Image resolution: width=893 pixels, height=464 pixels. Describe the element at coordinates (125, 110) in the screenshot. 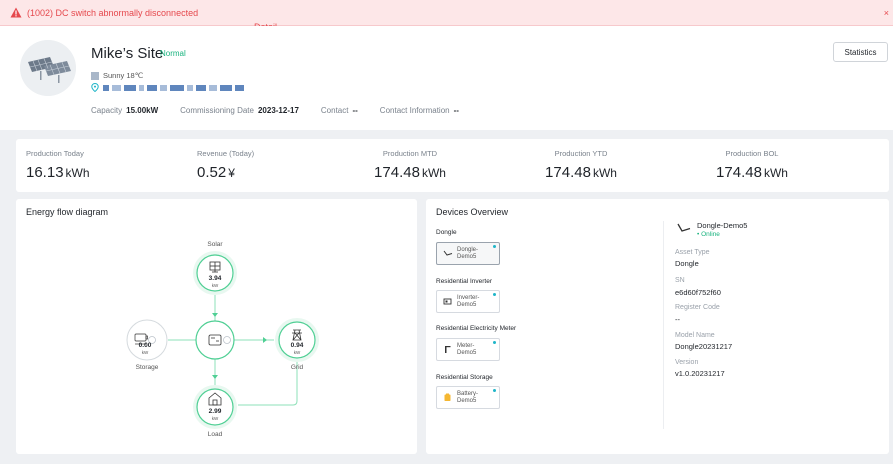

I see `capacity: Capacity 15.00kW` at that location.